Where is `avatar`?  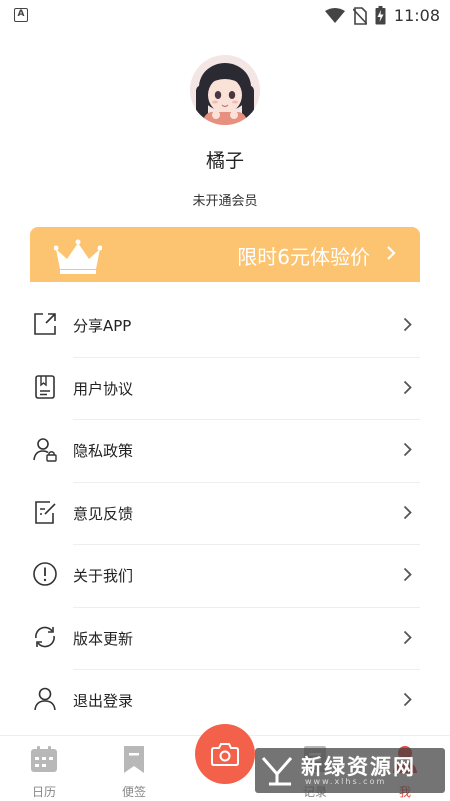 avatar is located at coordinates (225, 90).